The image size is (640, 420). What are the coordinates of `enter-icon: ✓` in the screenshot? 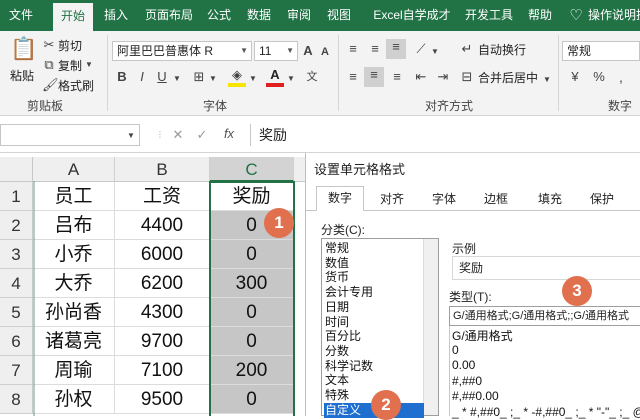 It's located at (202, 135).